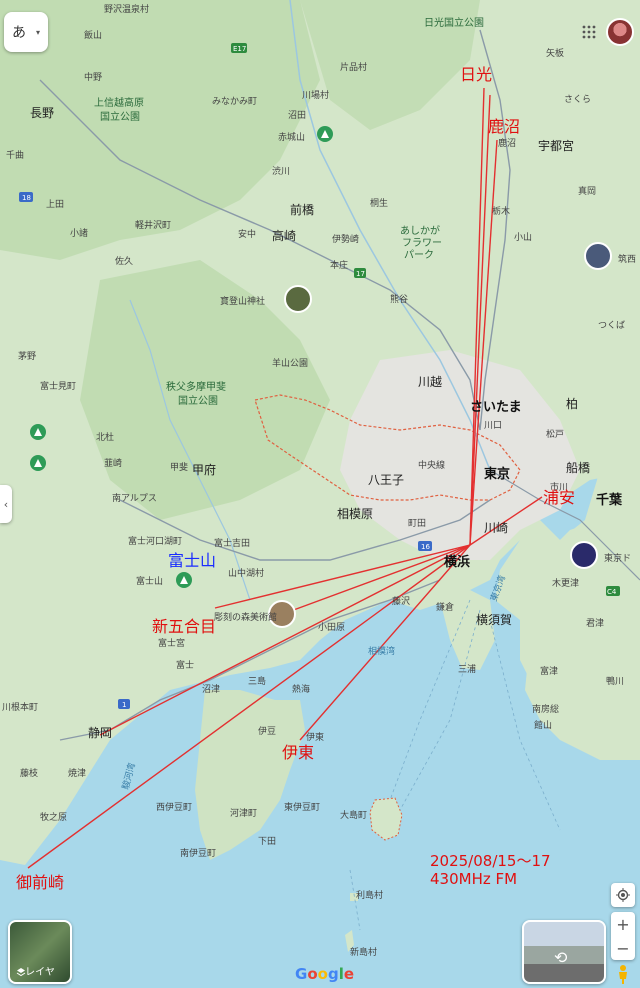 This screenshot has height=988, width=640. Describe the element at coordinates (124, 705) in the screenshot. I see `svg-text: 1` at that location.